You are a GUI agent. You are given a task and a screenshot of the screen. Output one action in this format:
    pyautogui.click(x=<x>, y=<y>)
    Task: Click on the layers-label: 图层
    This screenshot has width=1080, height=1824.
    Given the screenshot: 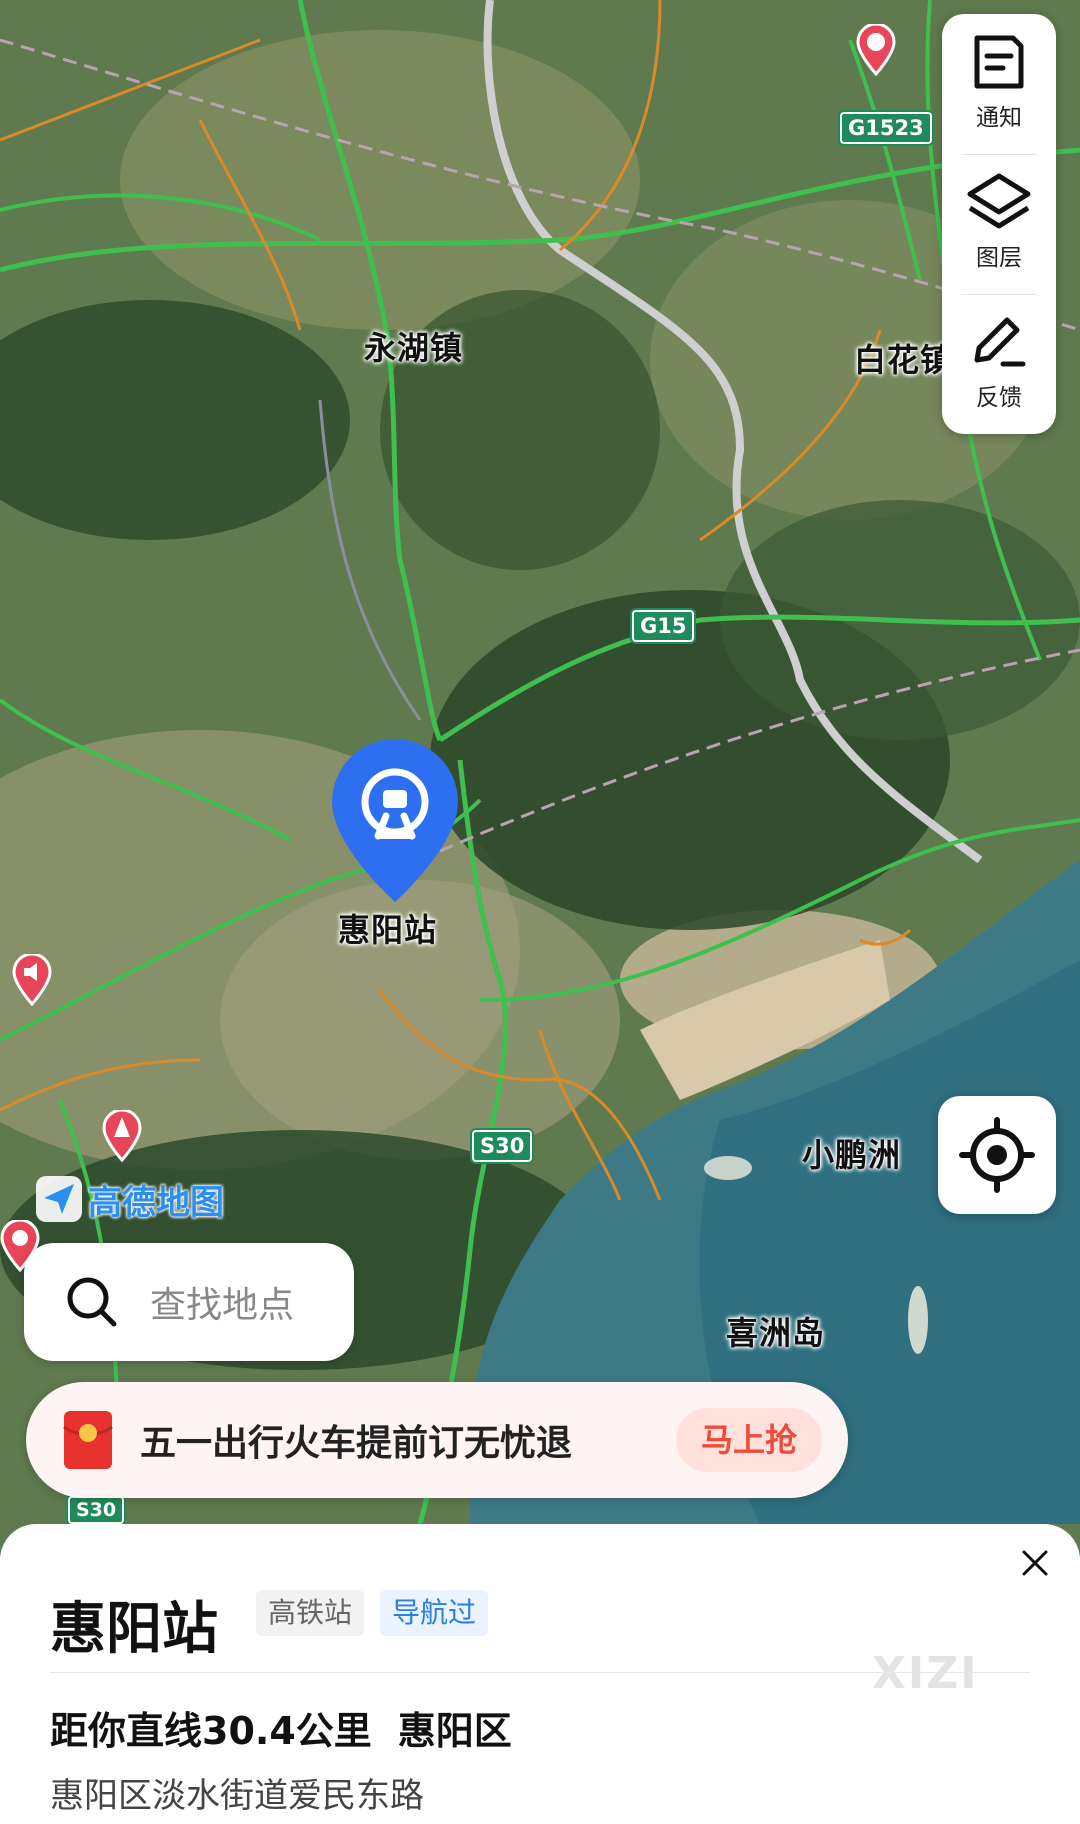 What is the action you would take?
    pyautogui.click(x=999, y=258)
    